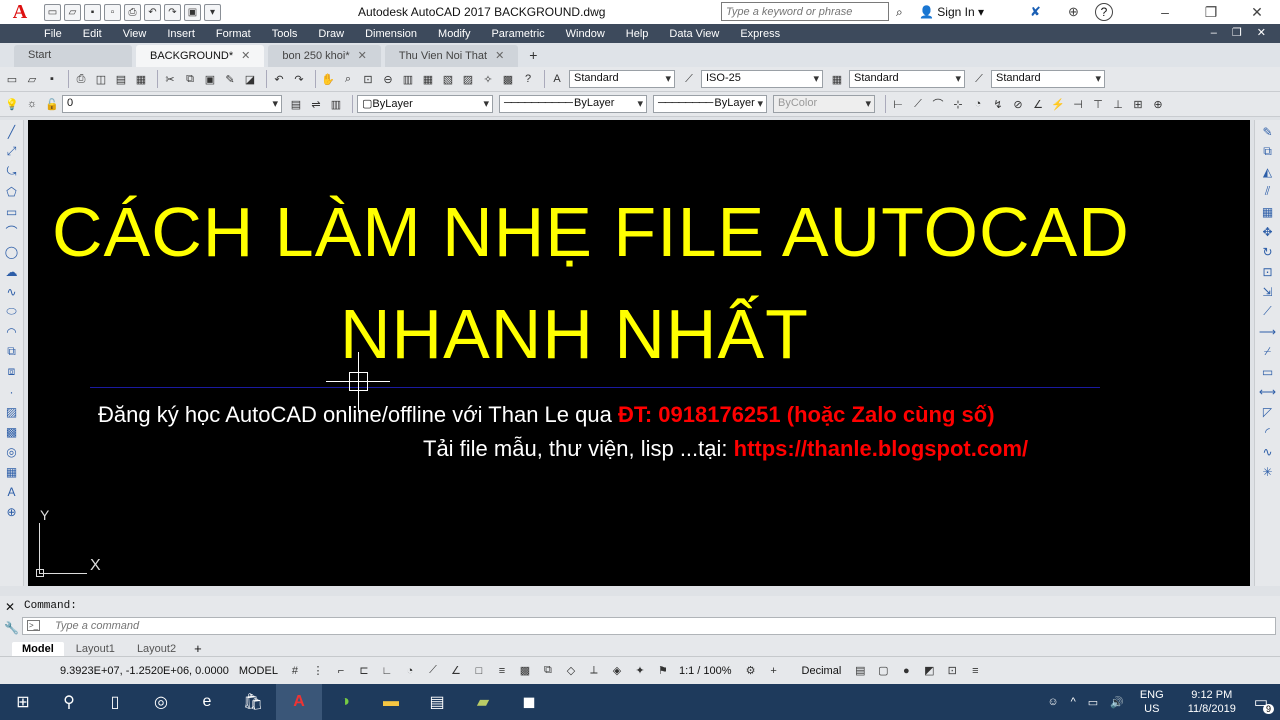 The width and height of the screenshot is (1280, 720). I want to click on drawing-window-controls: – ❐ ✕, so click(1241, 32).